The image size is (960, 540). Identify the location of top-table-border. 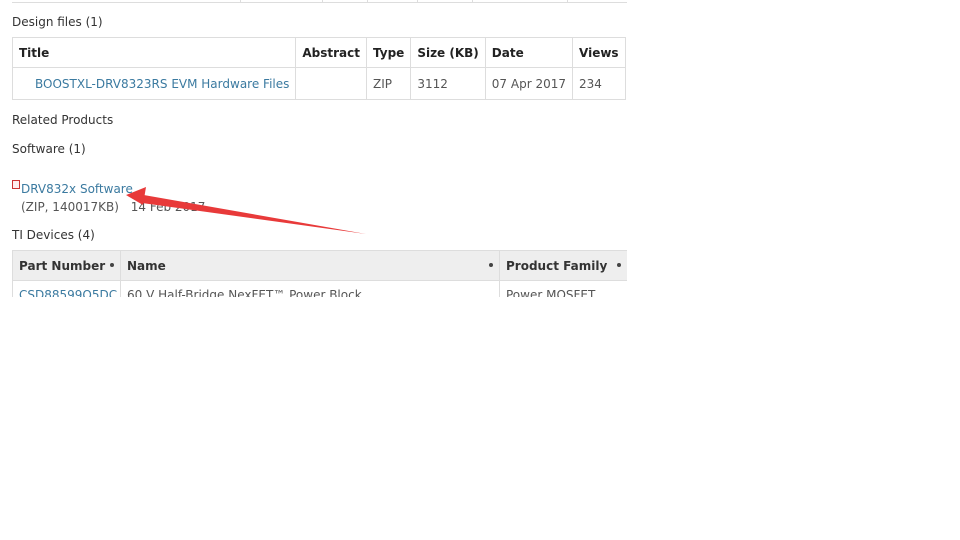
(319, 1).